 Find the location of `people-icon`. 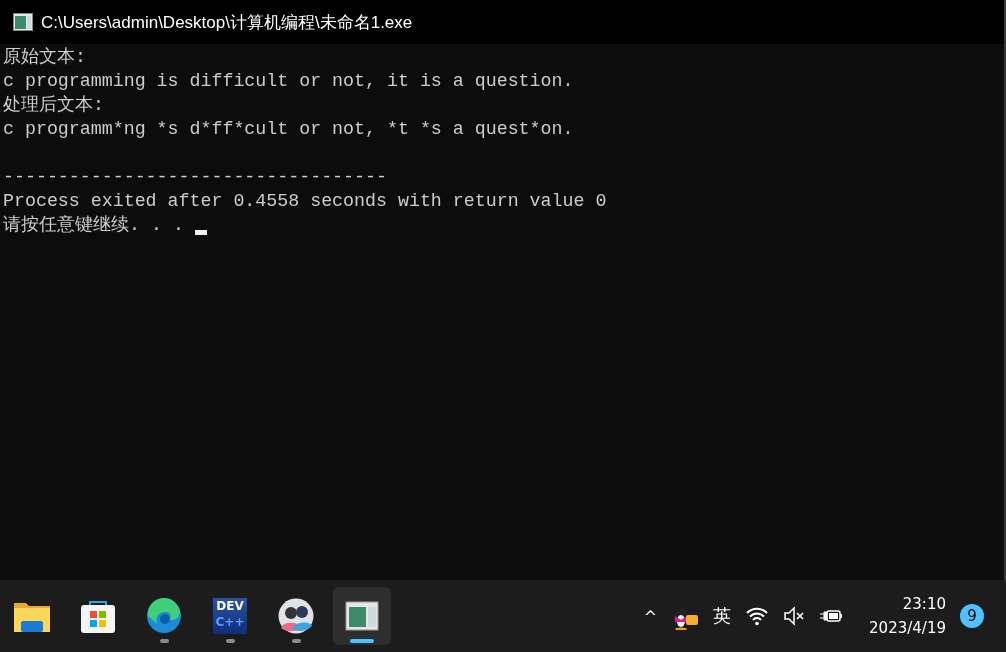

people-icon is located at coordinates (296, 616).